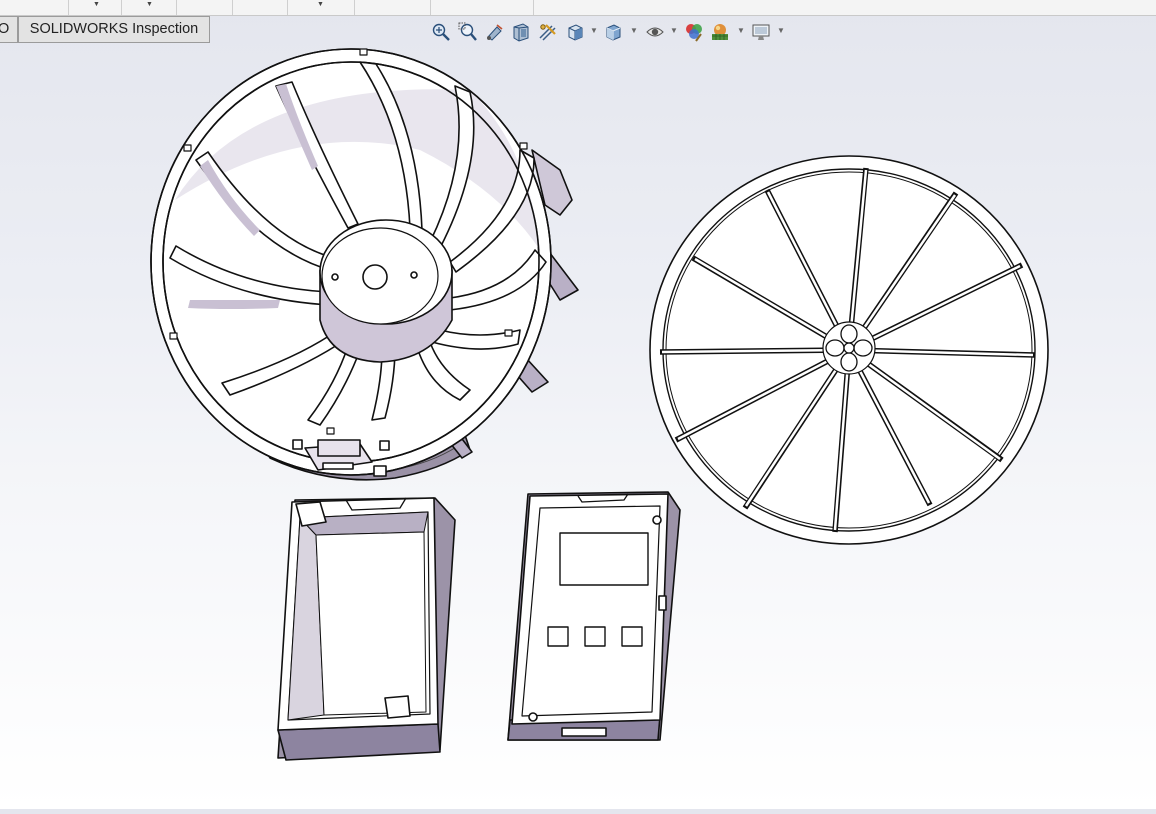  What do you see at coordinates (741, 30) in the screenshot?
I see `apply-scene-dropdown-icon: ▼` at bounding box center [741, 30].